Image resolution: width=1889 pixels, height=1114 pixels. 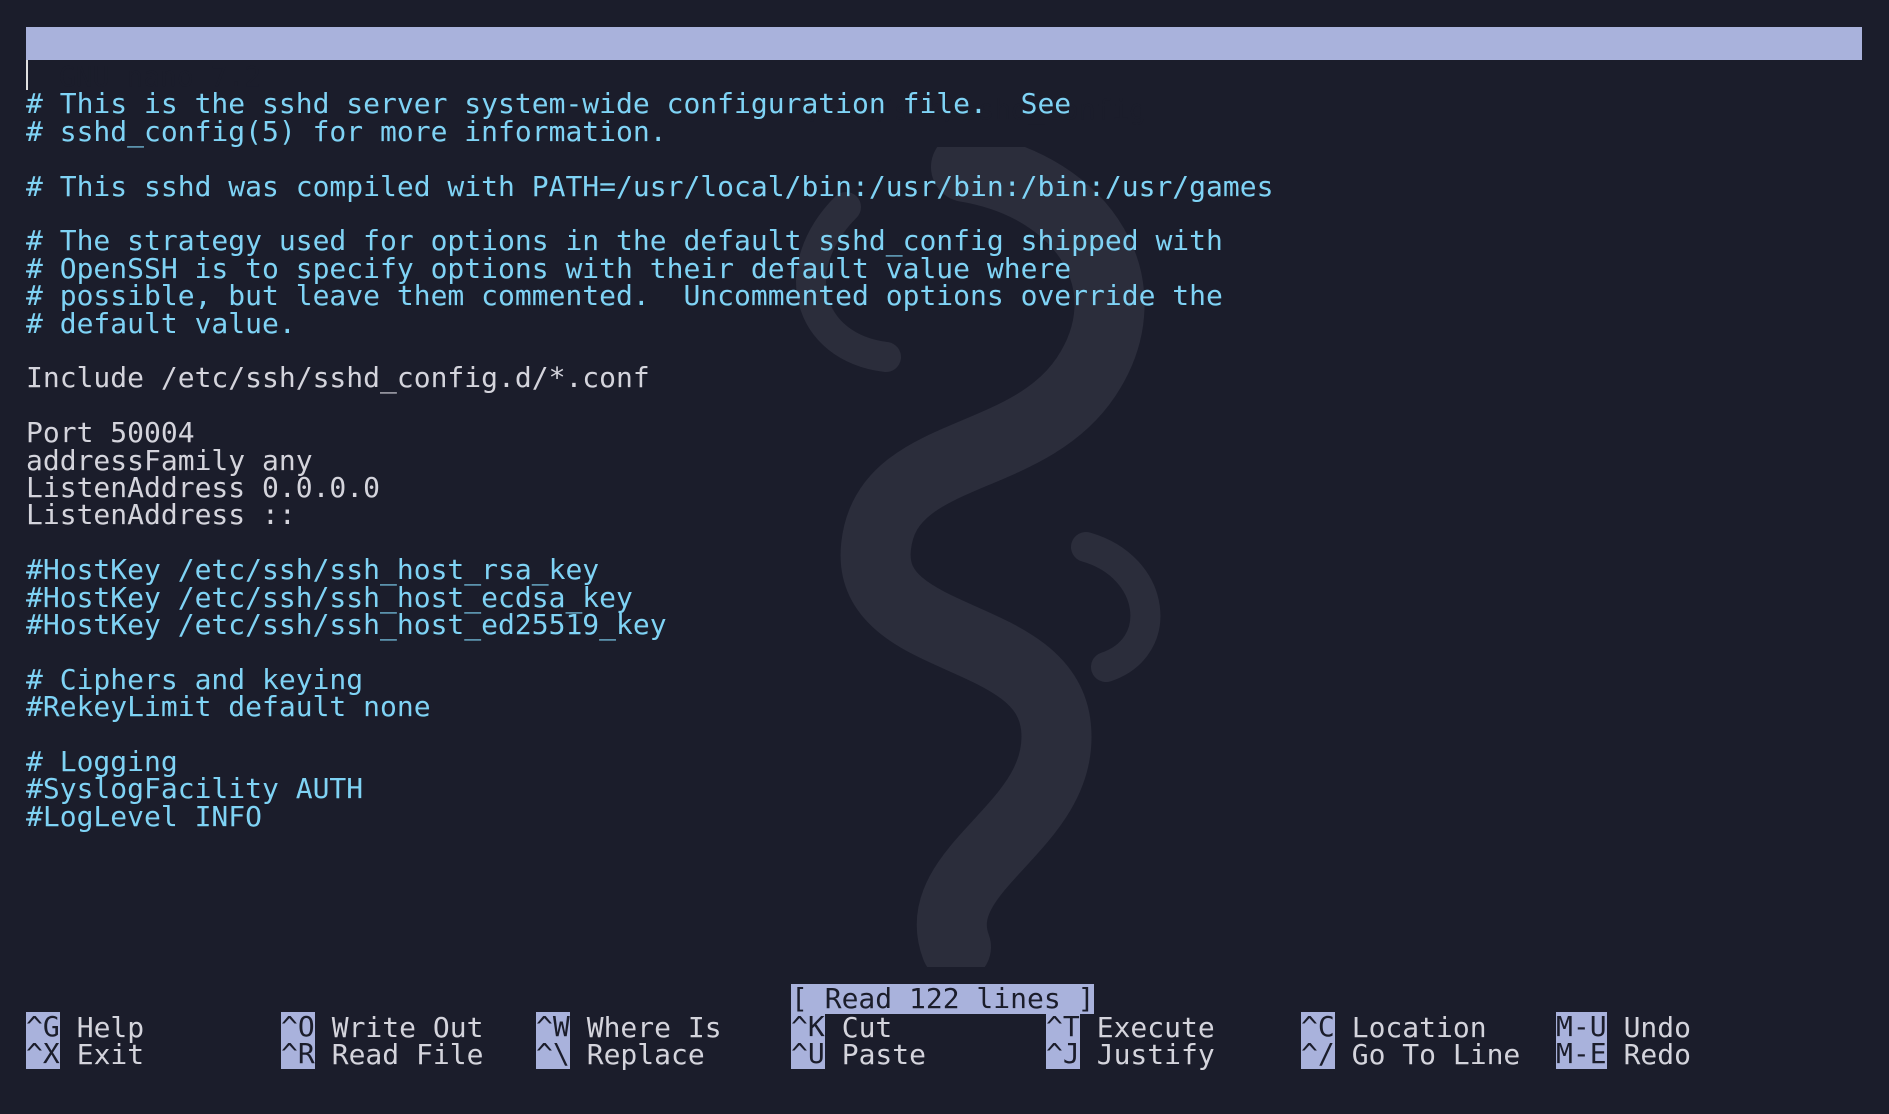 I want to click on shortcut-label: Exit, so click(x=110, y=1054).